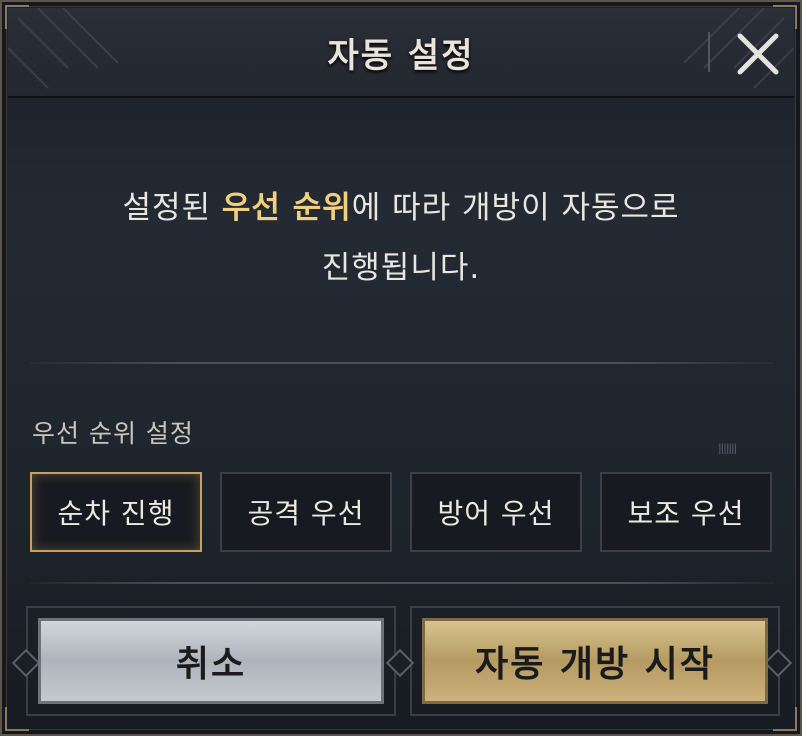 The image size is (802, 736). Describe the element at coordinates (172, 208) in the screenshot. I see `description-text-part: 설정된` at that location.